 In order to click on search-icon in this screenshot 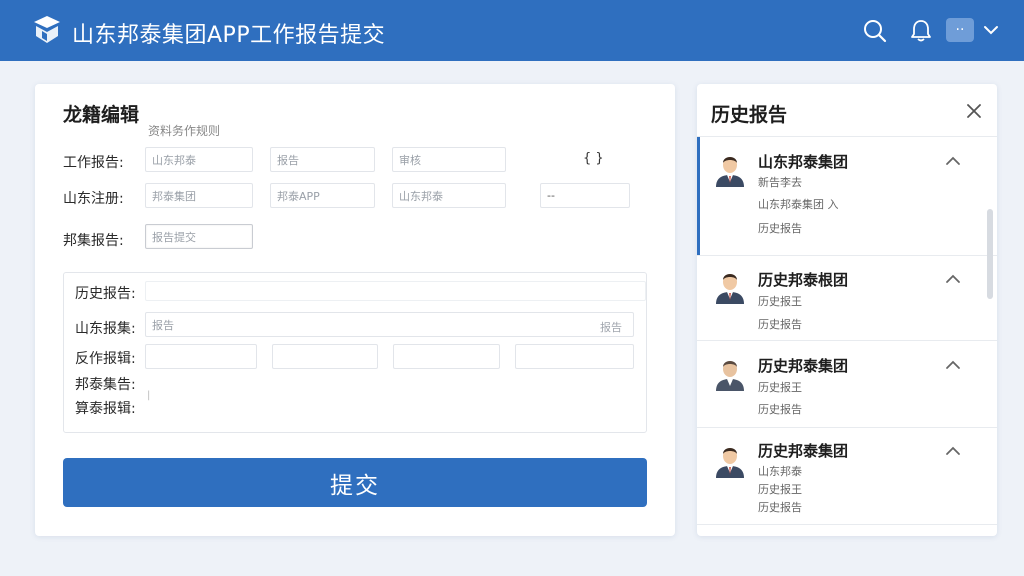, I will do `click(875, 31)`.